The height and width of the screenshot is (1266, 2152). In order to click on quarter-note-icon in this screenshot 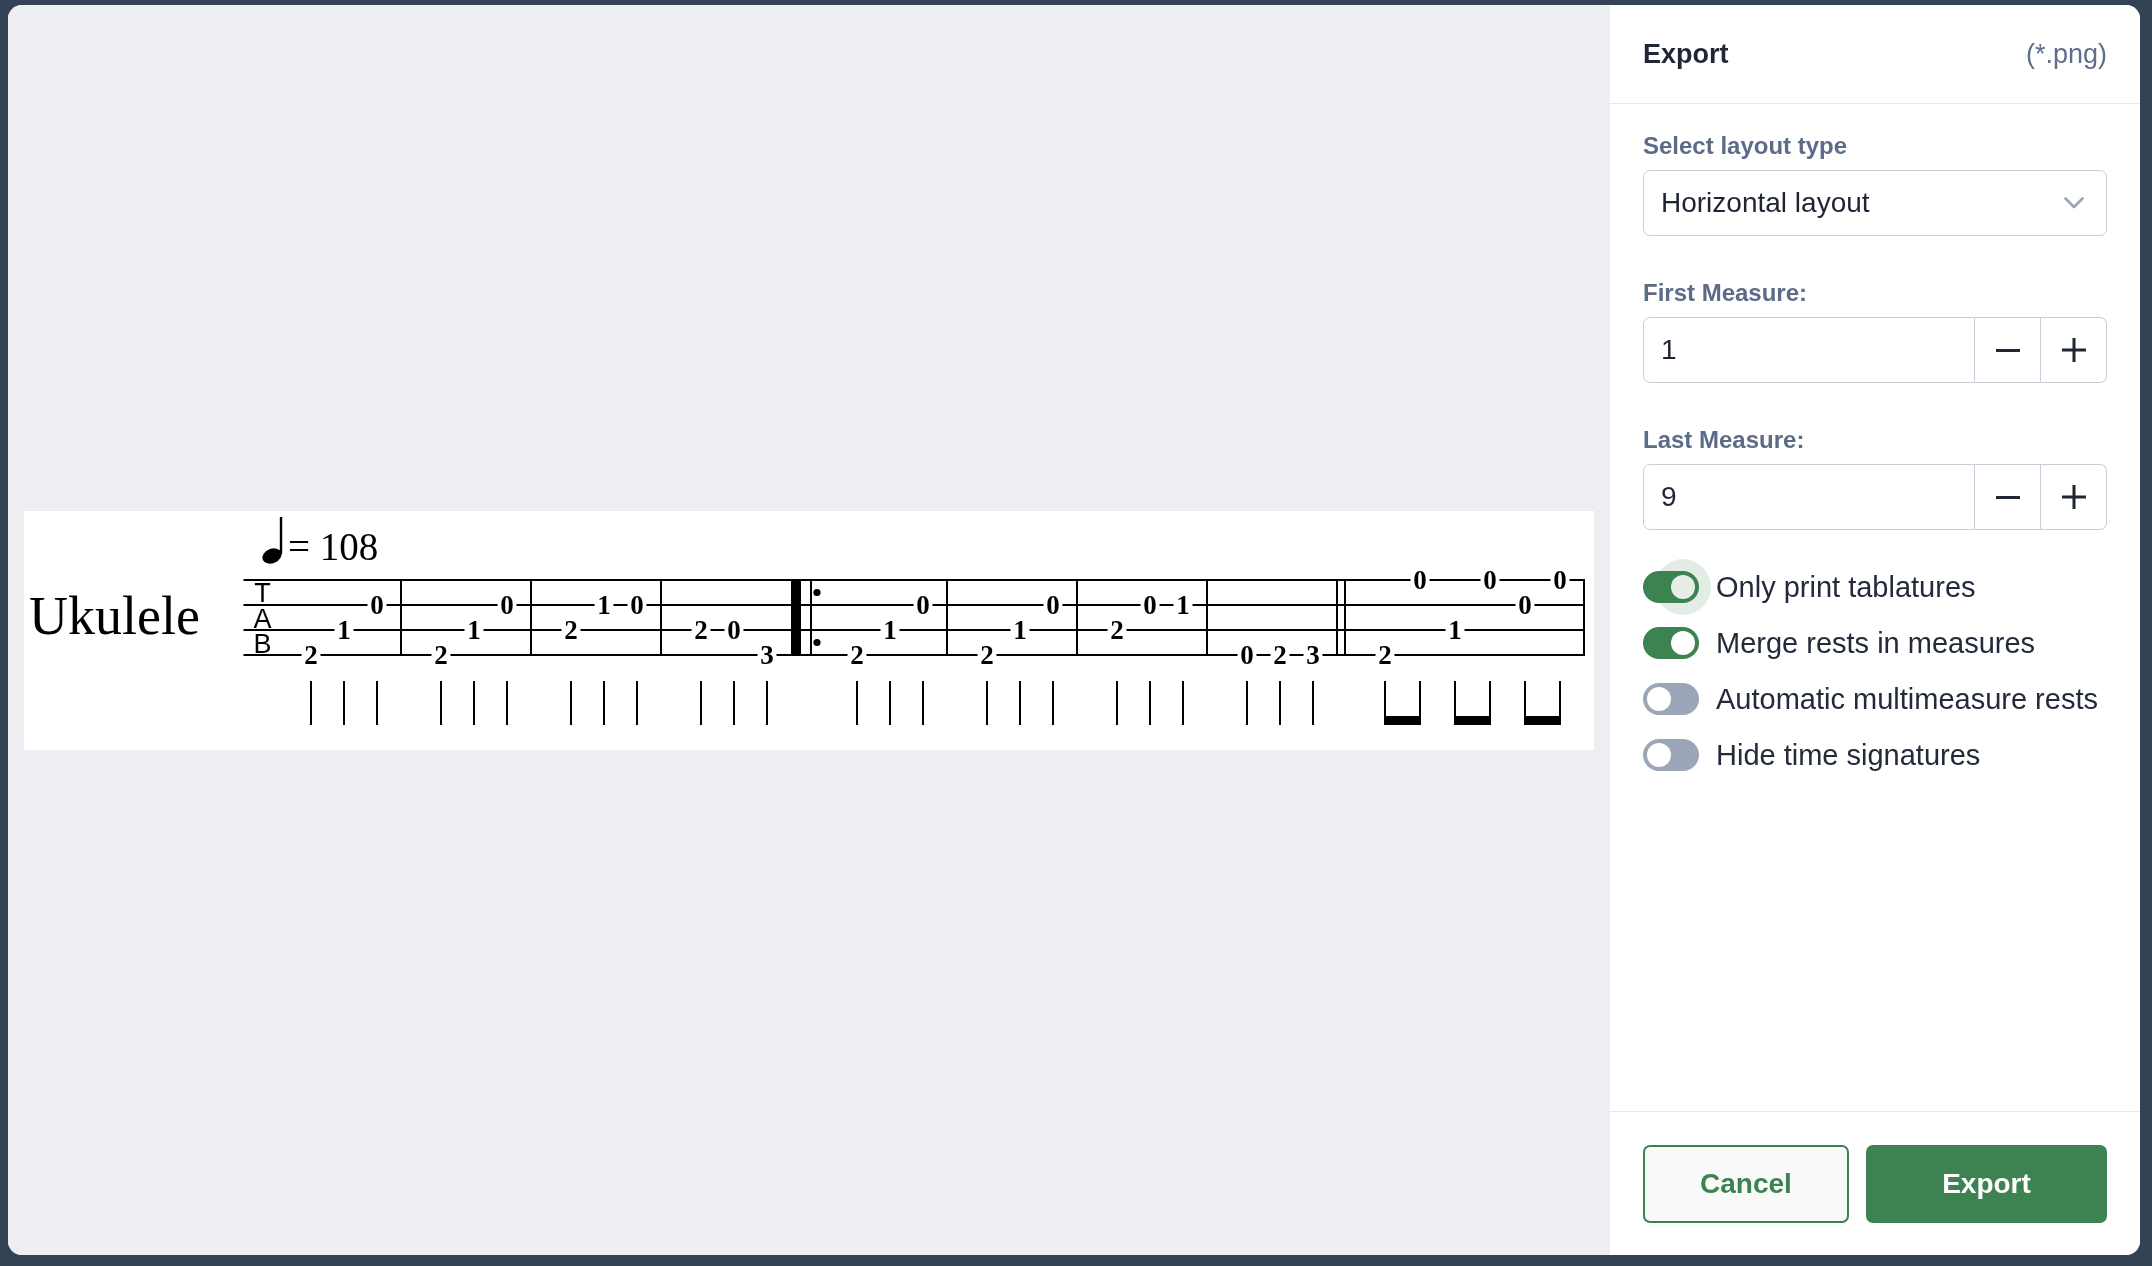, I will do `click(272, 540)`.